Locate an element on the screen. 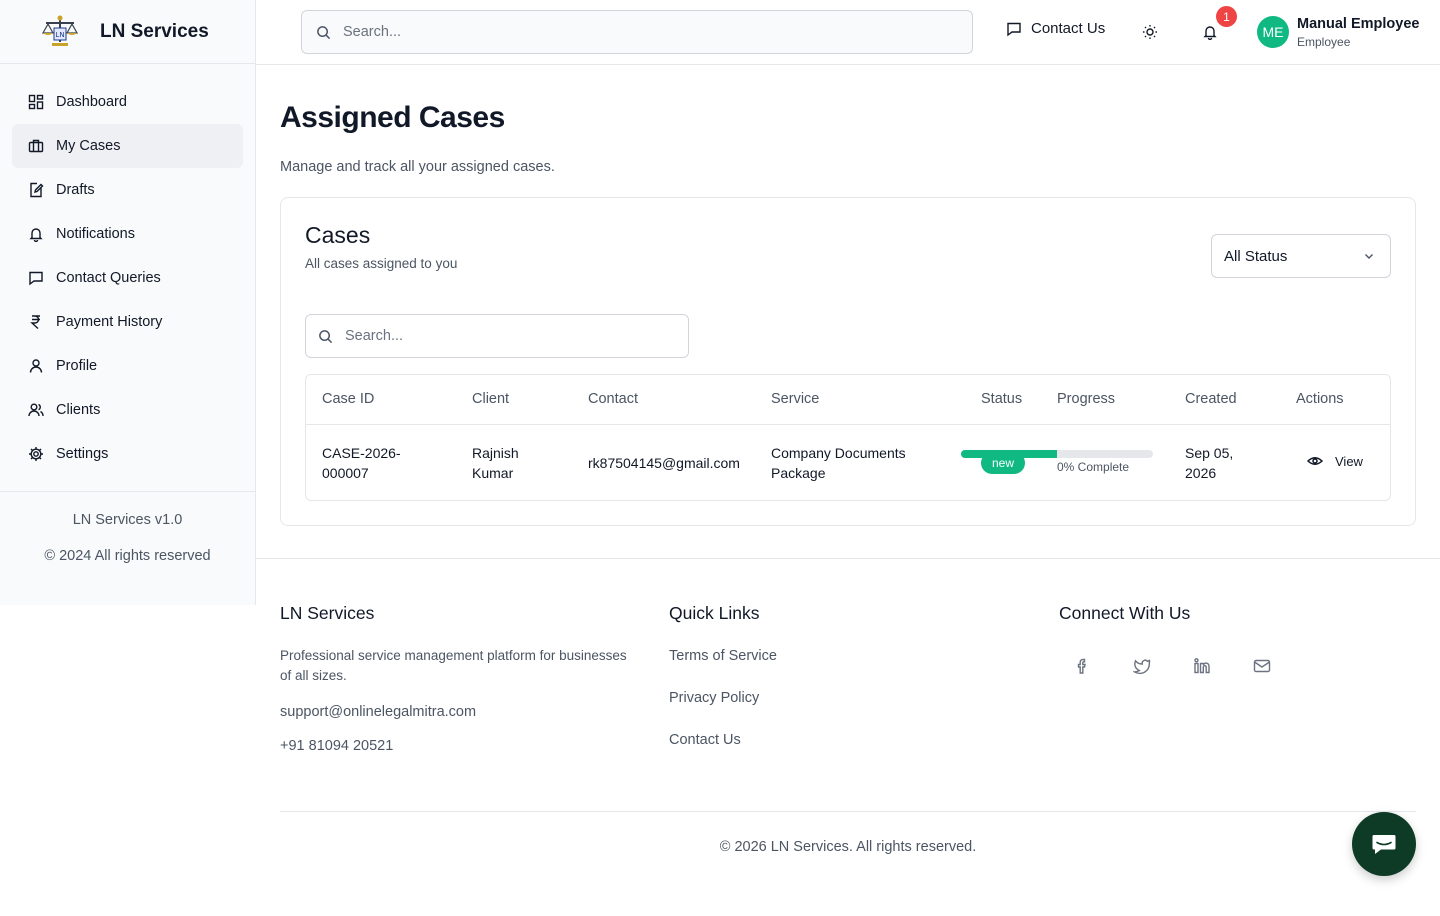  column-header-contact: Contact is located at coordinates (613, 399).